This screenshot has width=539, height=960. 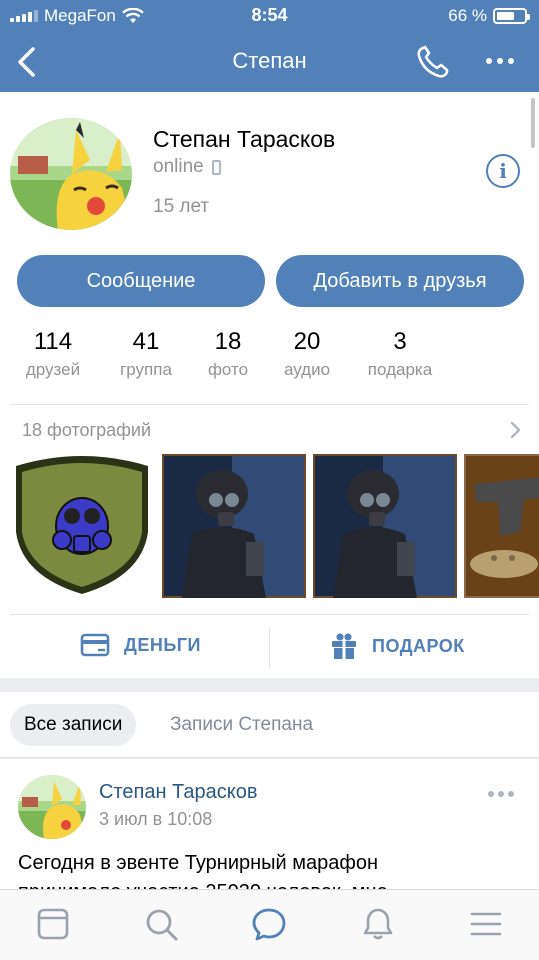 I want to click on money-label: ДЕНЬГИ, so click(x=162, y=644).